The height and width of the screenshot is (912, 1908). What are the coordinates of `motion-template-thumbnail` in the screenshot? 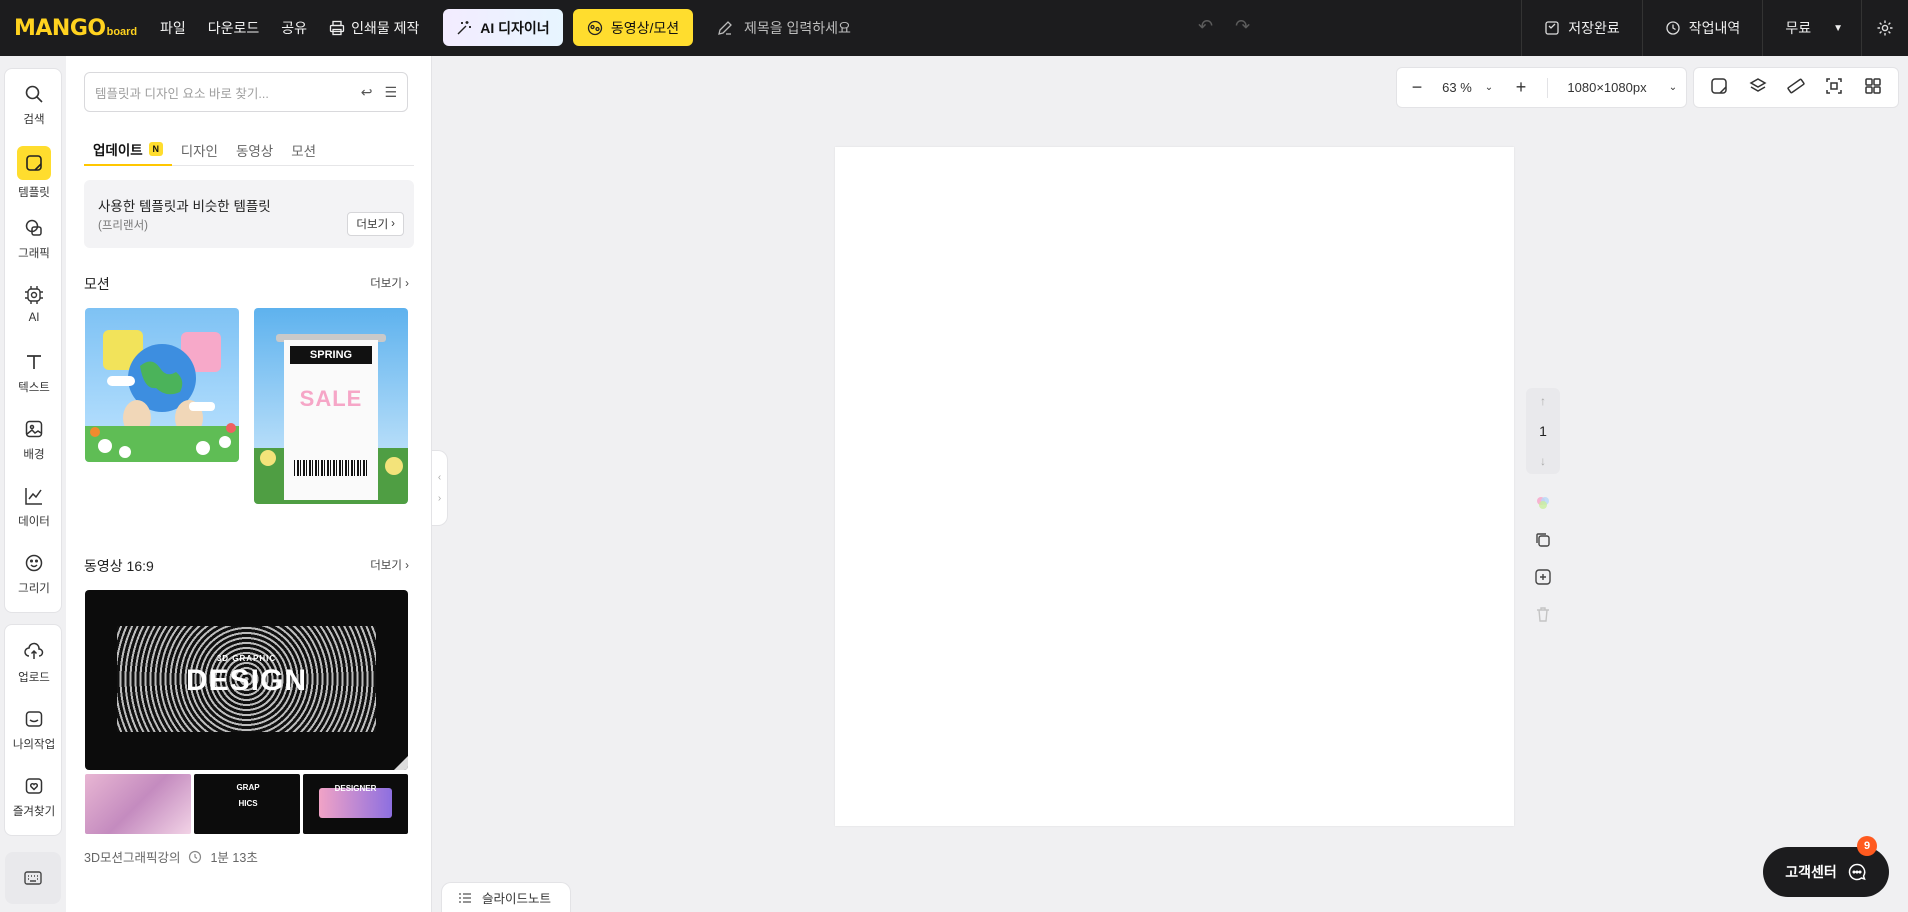 It's located at (162, 385).